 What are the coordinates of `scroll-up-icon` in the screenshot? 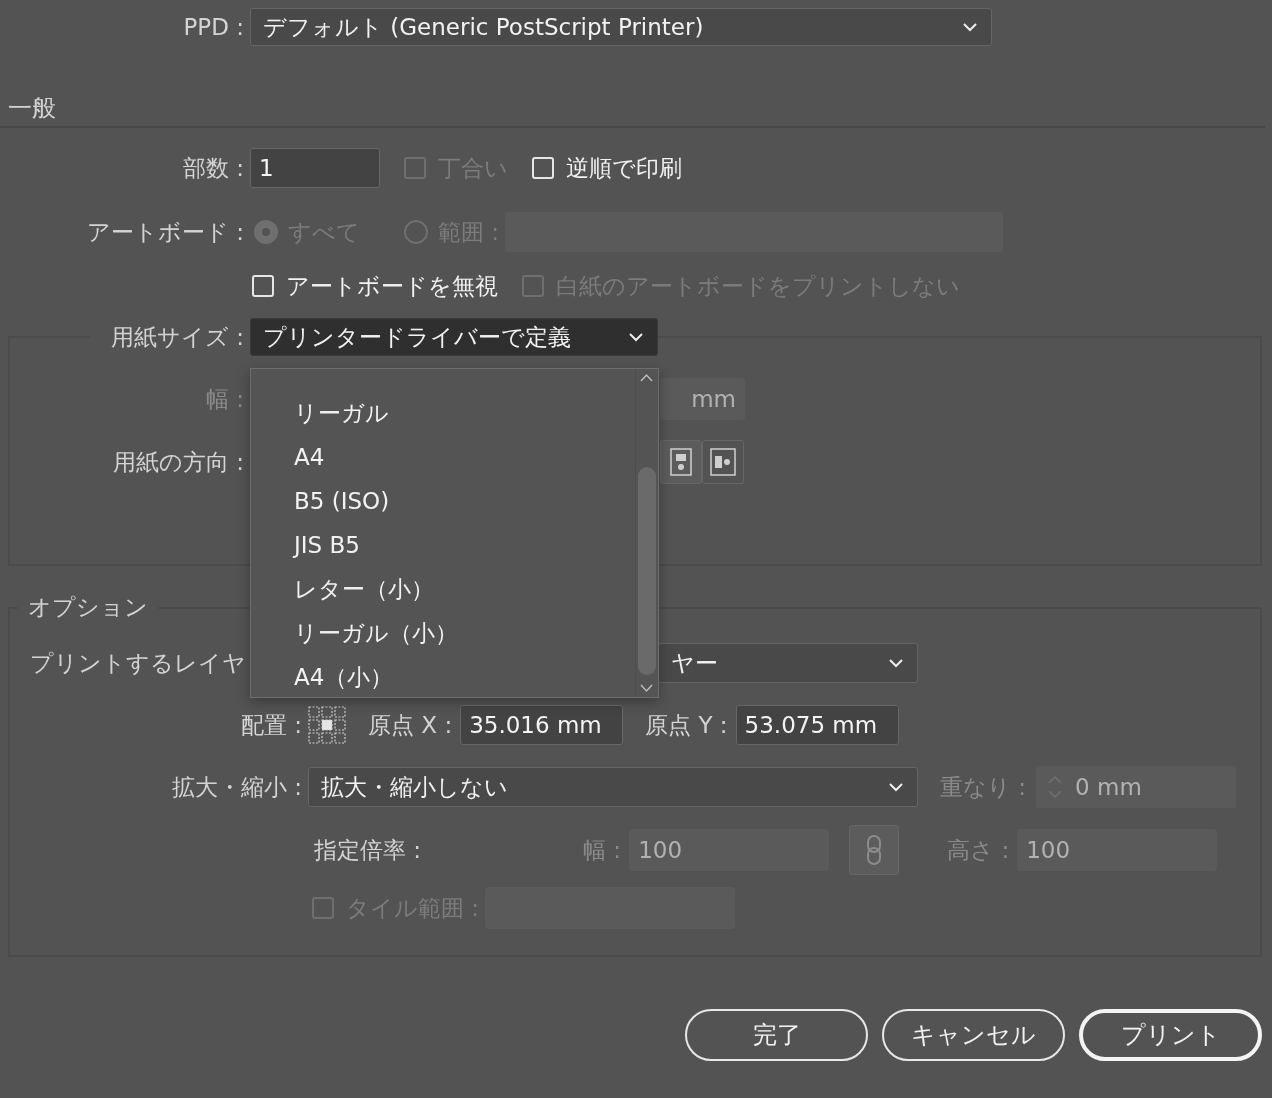 It's located at (646, 377).